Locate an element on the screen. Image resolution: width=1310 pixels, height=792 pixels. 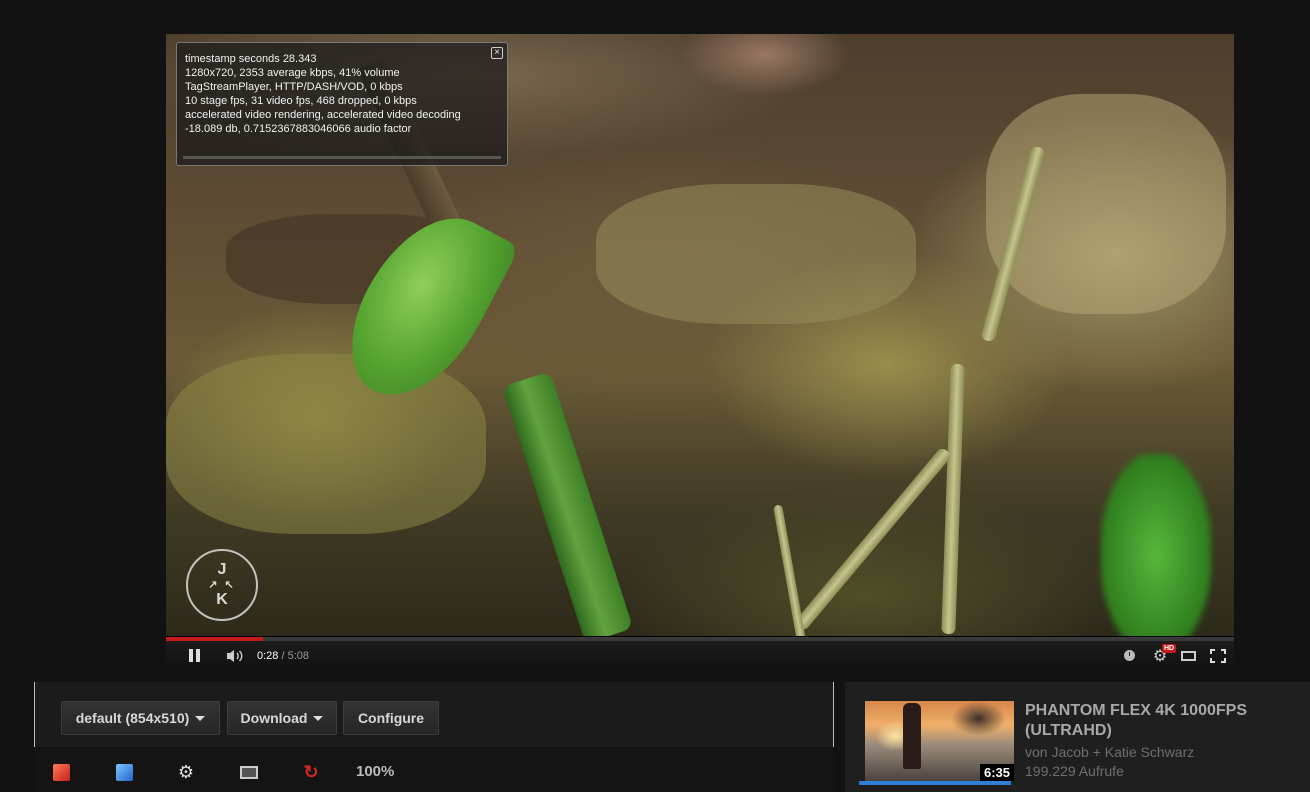
close-icon: × is located at coordinates (497, 53).